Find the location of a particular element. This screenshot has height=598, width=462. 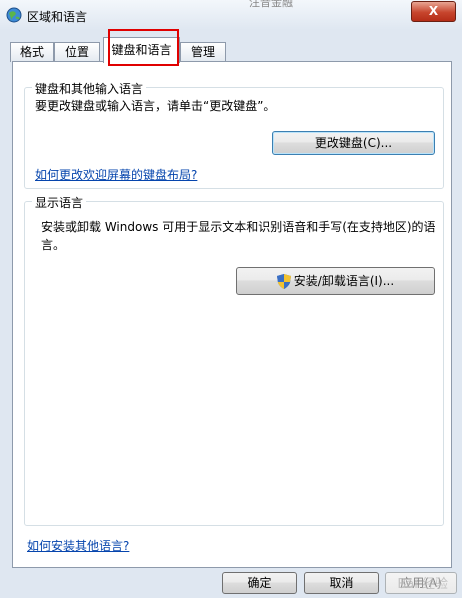

install-other-languages-link: 如何安装其他语言? is located at coordinates (78, 545).